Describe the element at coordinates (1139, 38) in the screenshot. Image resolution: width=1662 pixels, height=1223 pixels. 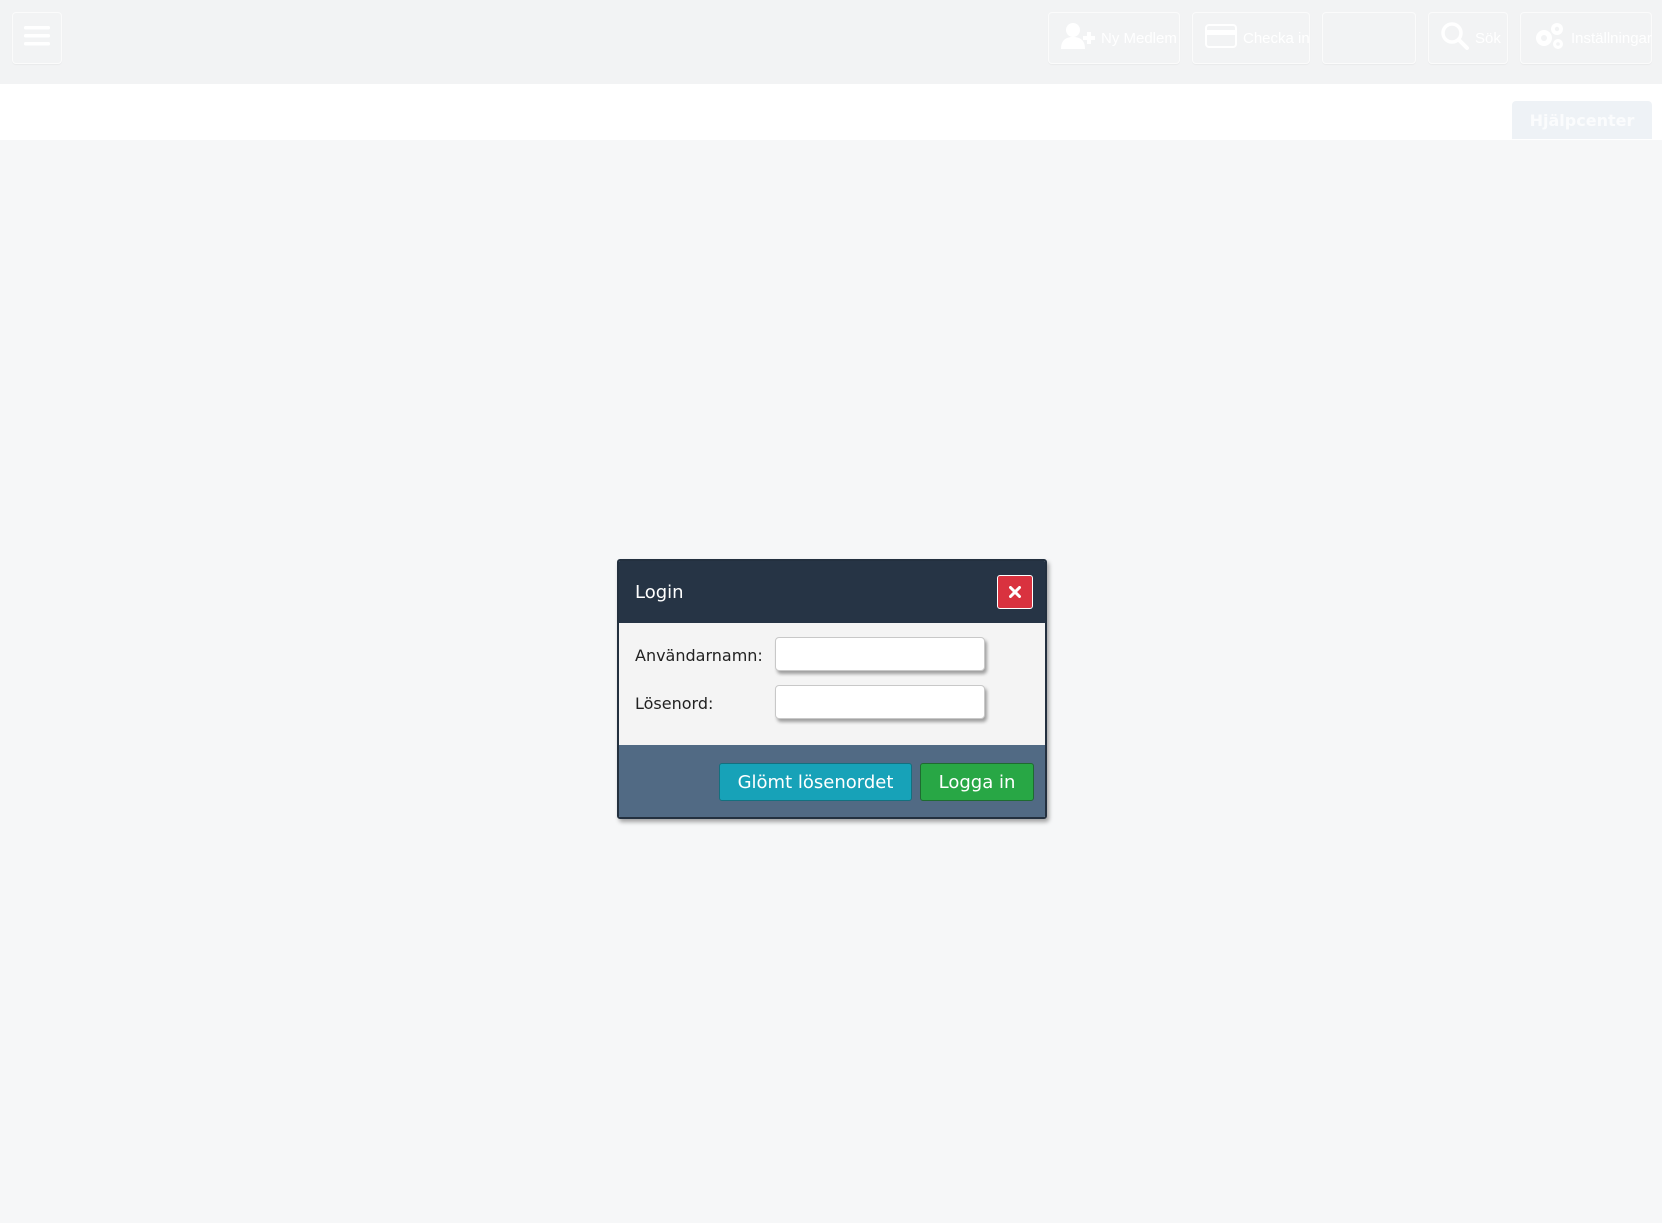
I see `new-member-label: Ny Medlem` at that location.